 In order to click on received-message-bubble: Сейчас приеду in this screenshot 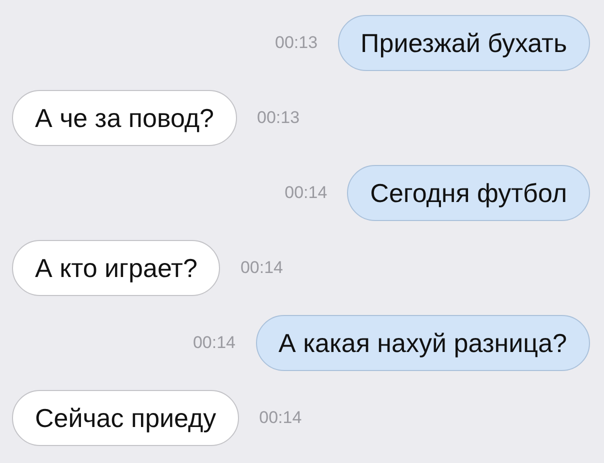, I will do `click(126, 418)`.